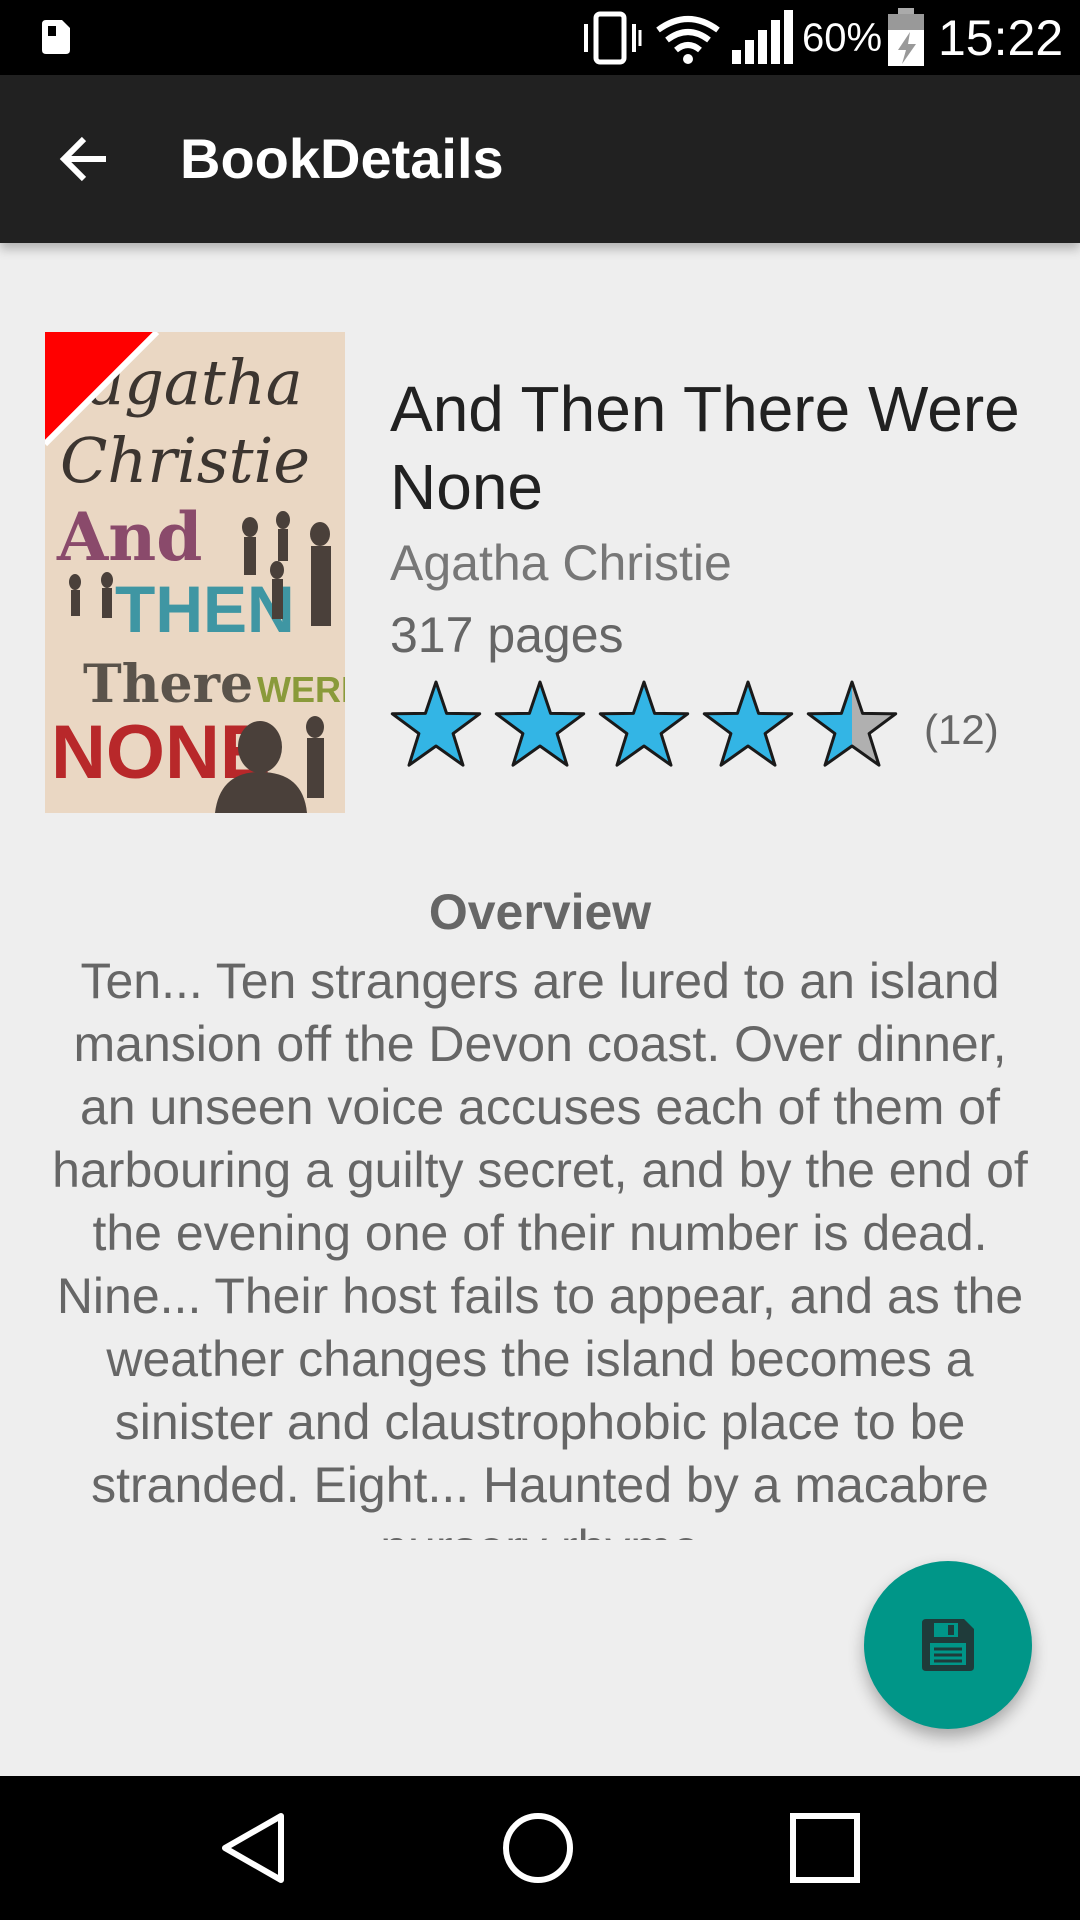  Describe the element at coordinates (129, 537) in the screenshot. I see `cover-text-2: And` at that location.